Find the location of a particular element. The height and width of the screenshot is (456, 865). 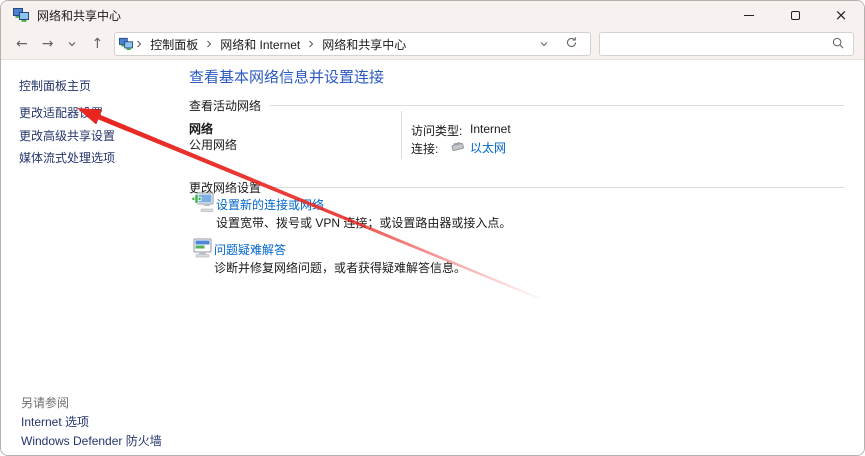

page-title: 查看基本网络信息并设置连接 is located at coordinates (287, 77).